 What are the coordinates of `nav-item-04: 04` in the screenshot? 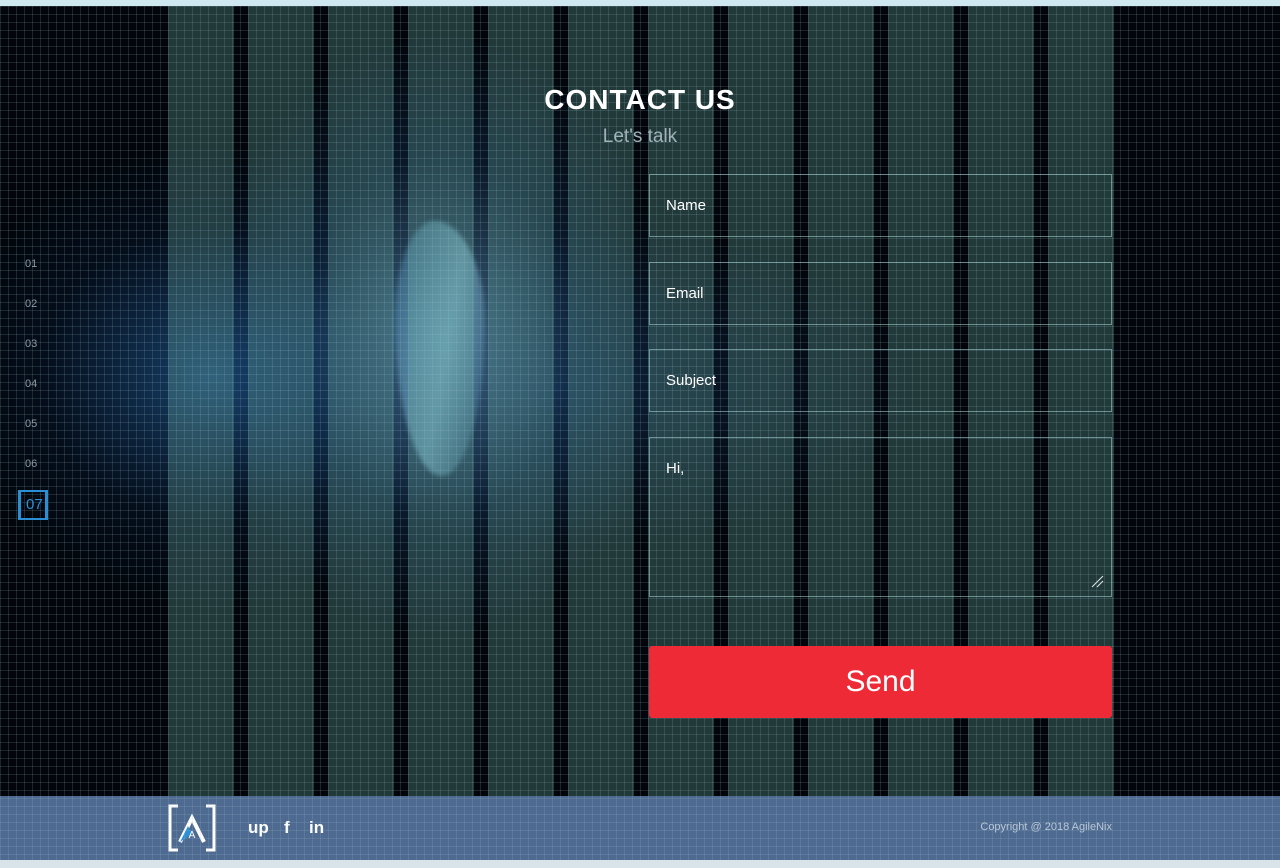 It's located at (35, 396).